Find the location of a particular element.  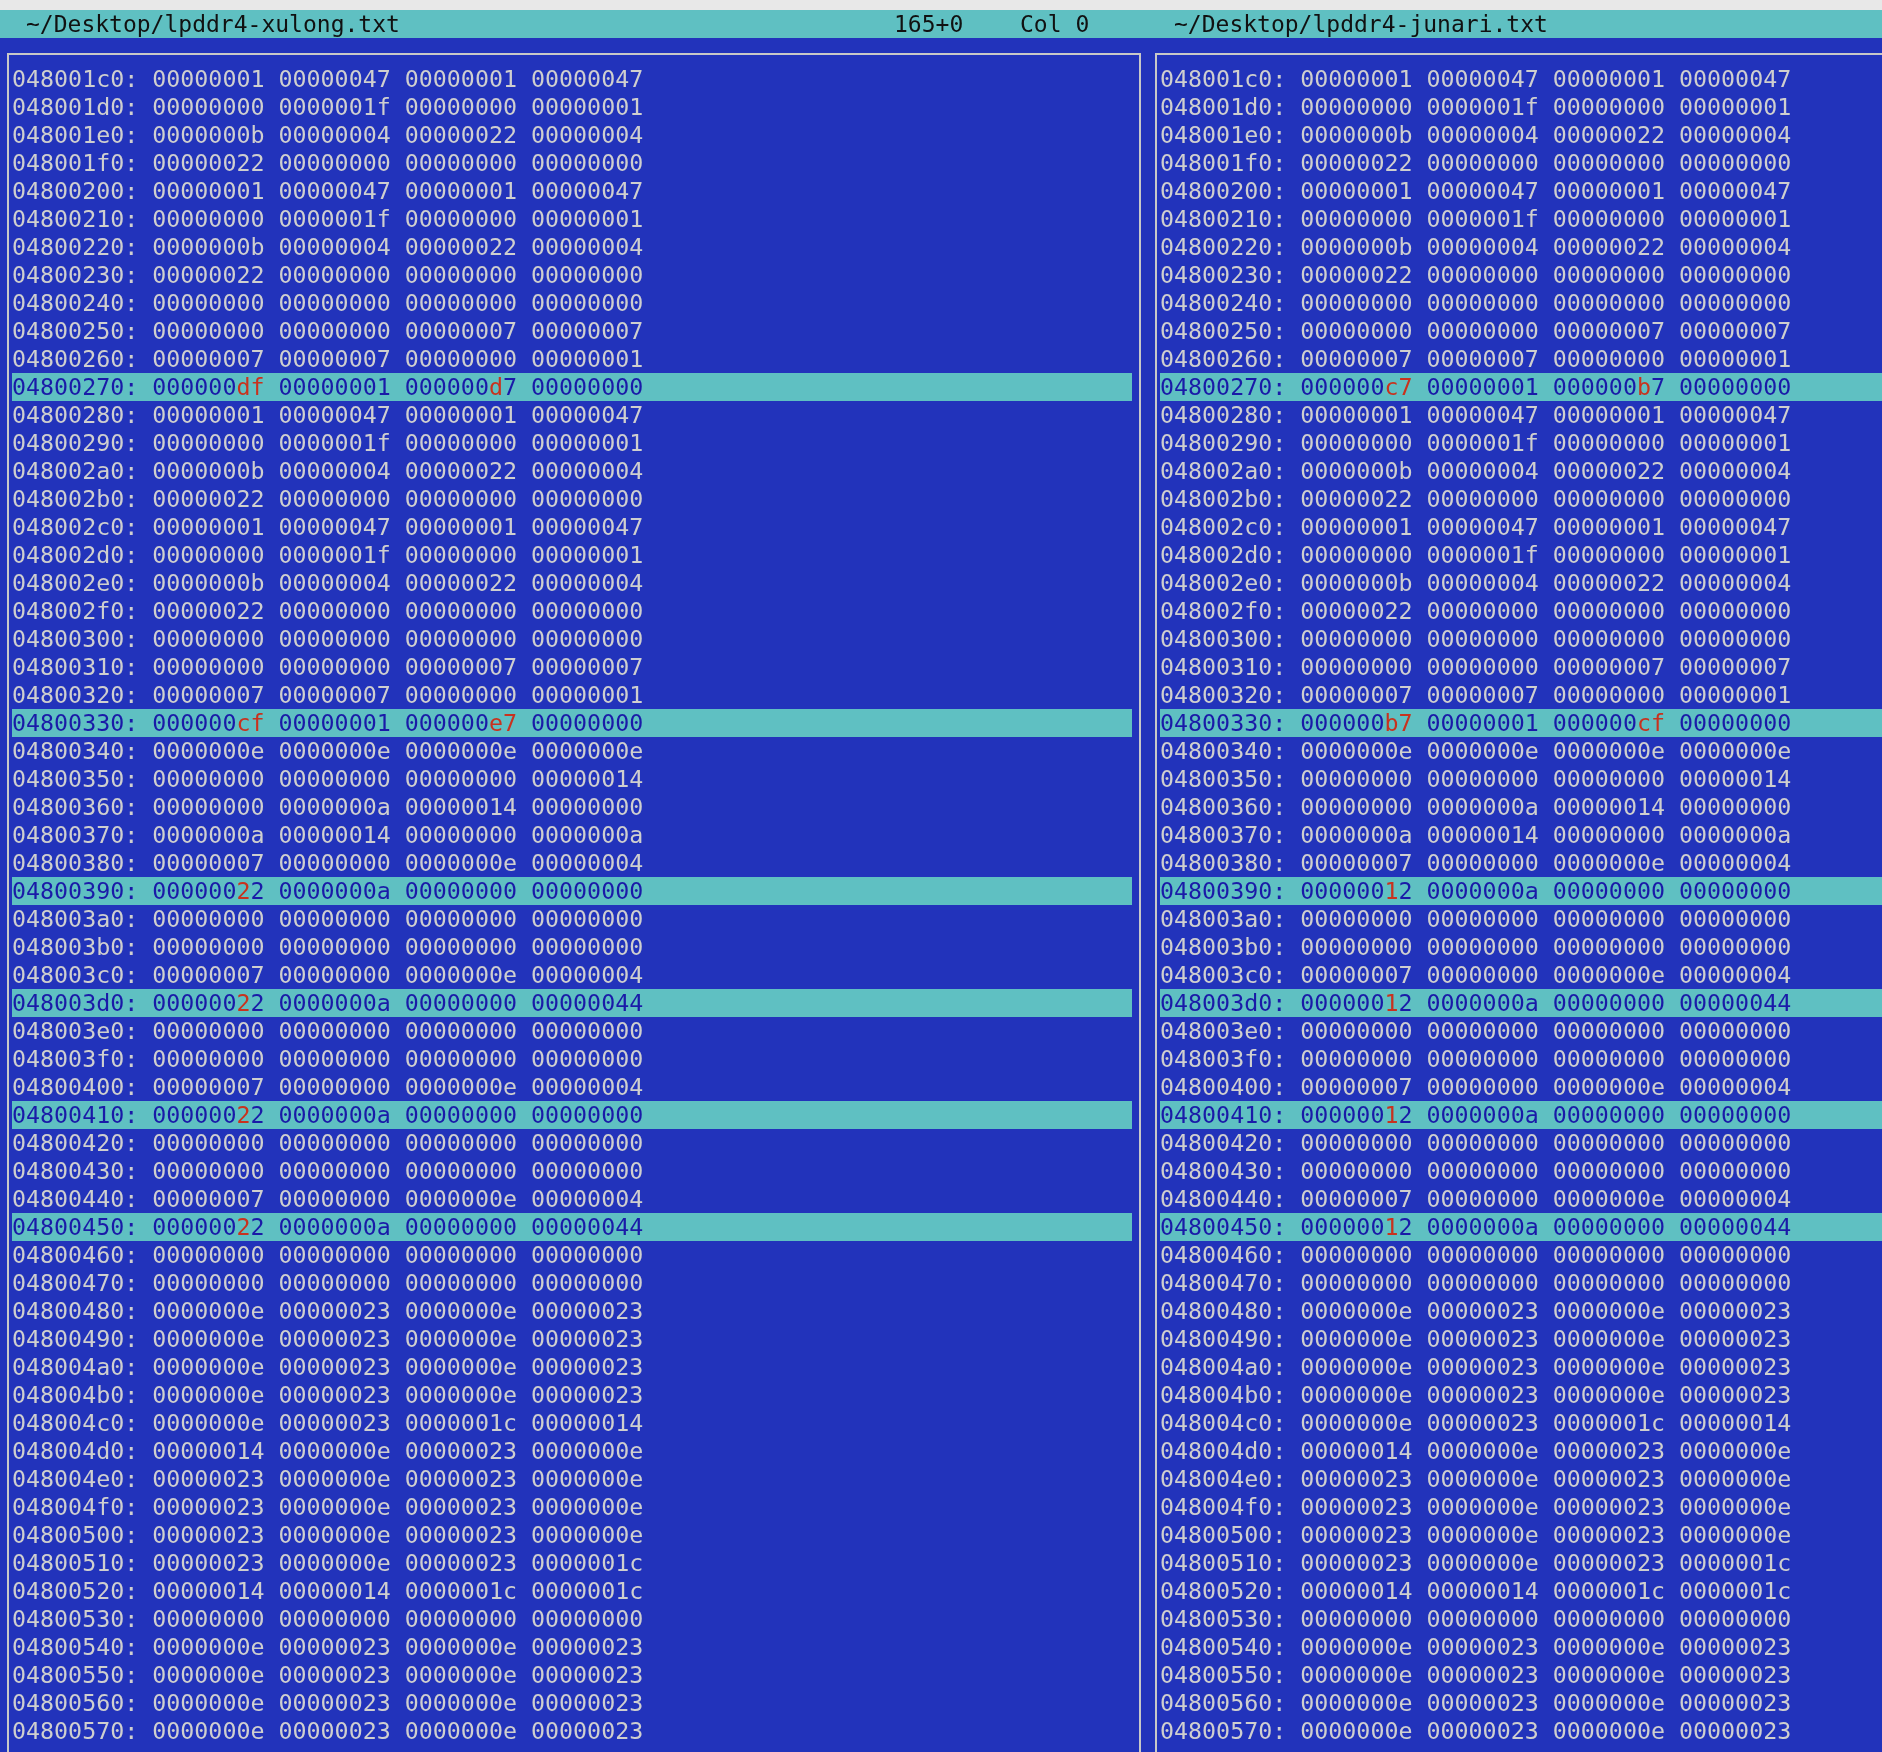

file-path: ~/Desktop/lpddr4-xulong.txt is located at coordinates (213, 24).